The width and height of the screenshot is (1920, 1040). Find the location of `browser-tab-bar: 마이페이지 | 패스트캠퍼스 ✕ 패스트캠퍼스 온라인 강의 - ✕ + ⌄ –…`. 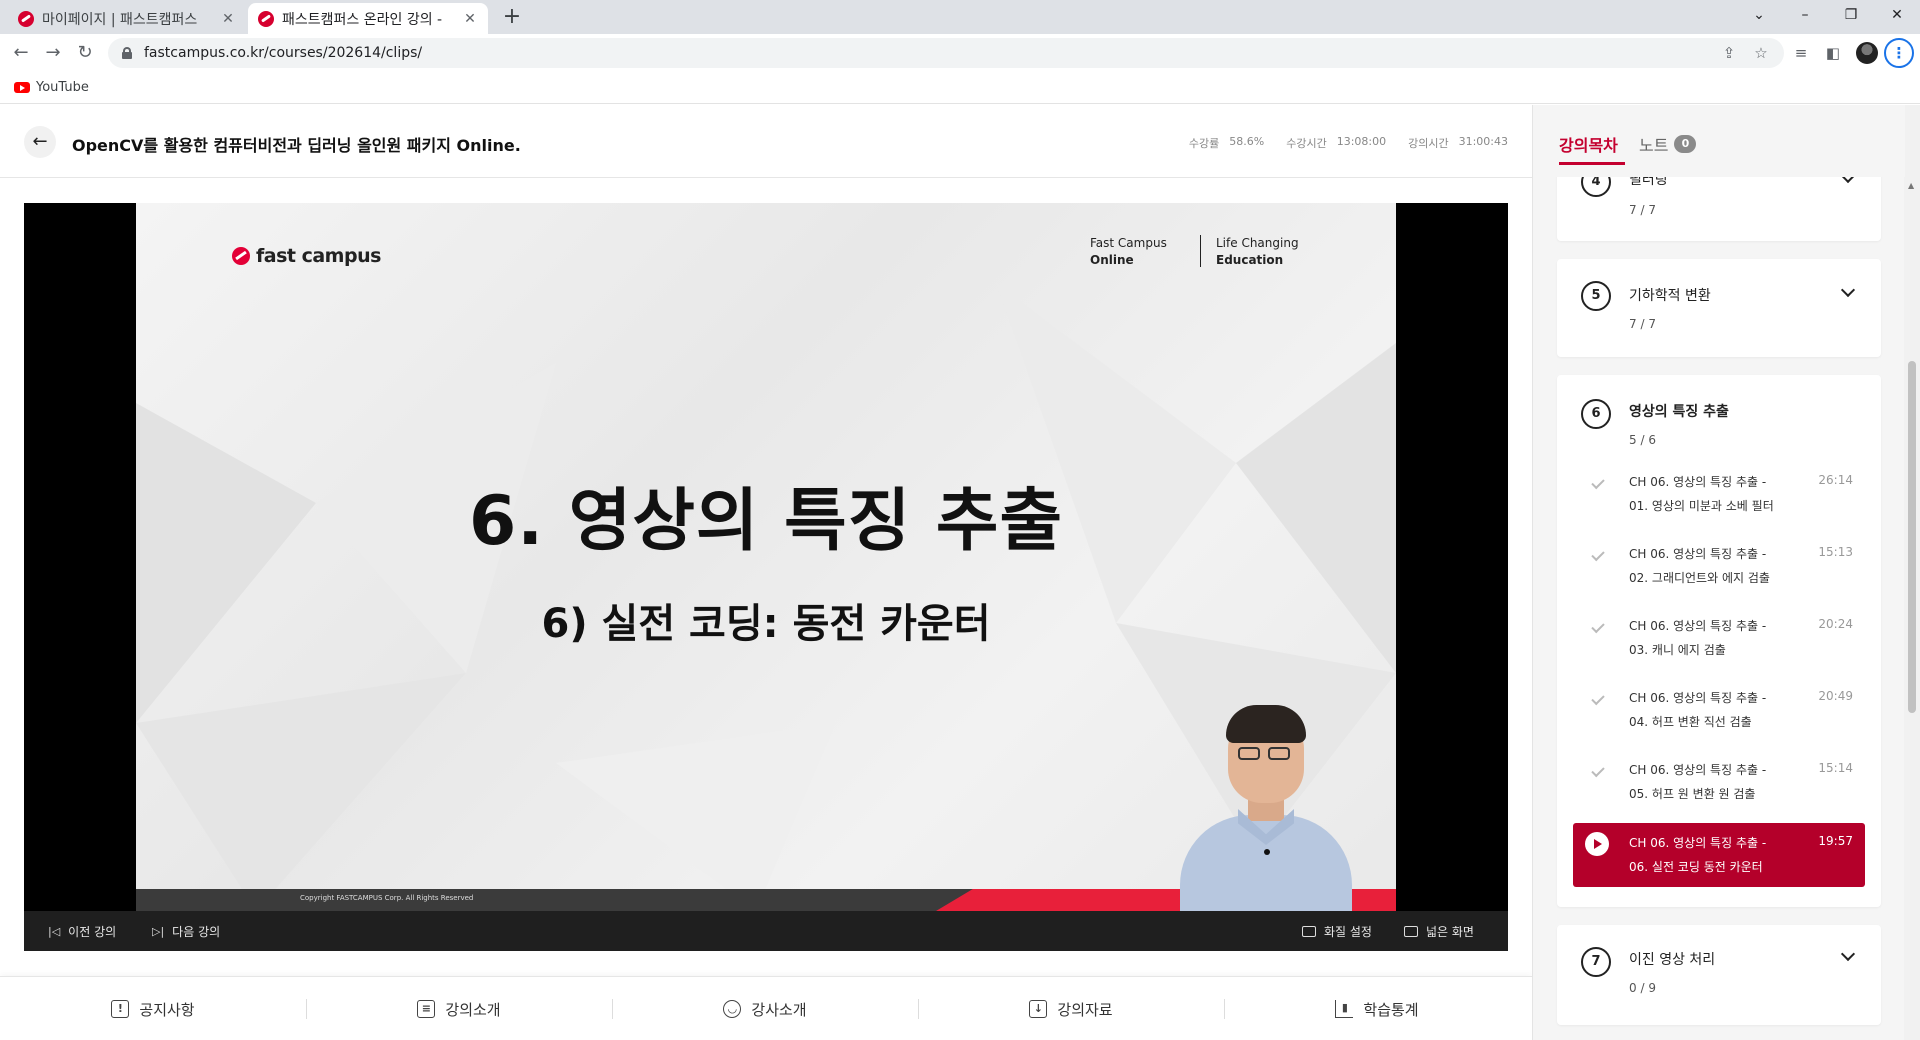

browser-tab-bar: 마이페이지 | 패스트캠퍼스 ✕ 패스트캠퍼스 온라인 강의 - ✕ + ⌄ –… is located at coordinates (960, 17).